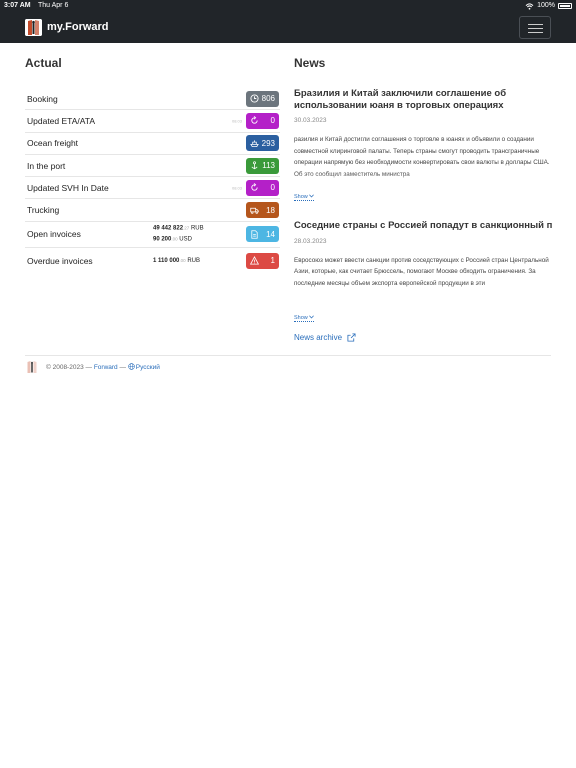 The height and width of the screenshot is (768, 576). What do you see at coordinates (53, 143) in the screenshot?
I see `row-label: Ocean freight` at bounding box center [53, 143].